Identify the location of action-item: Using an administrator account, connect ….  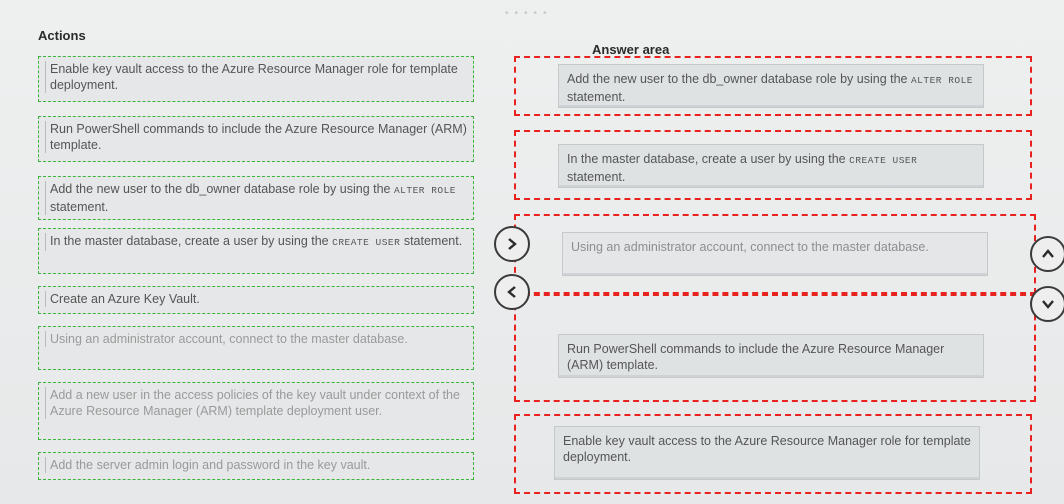
(256, 348).